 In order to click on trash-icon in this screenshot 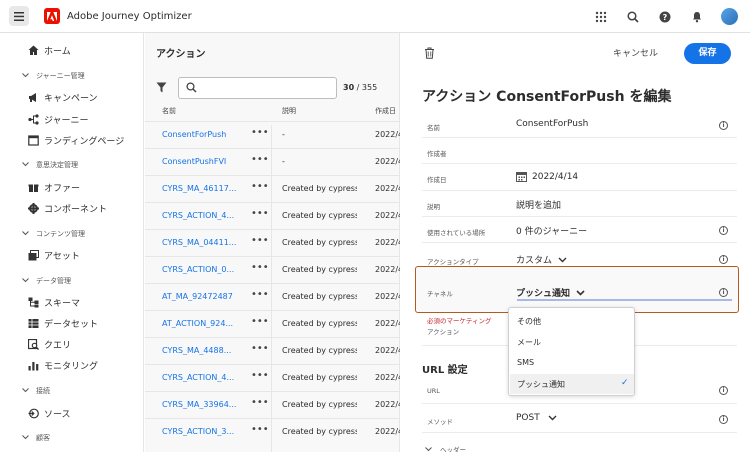, I will do `click(429, 53)`.